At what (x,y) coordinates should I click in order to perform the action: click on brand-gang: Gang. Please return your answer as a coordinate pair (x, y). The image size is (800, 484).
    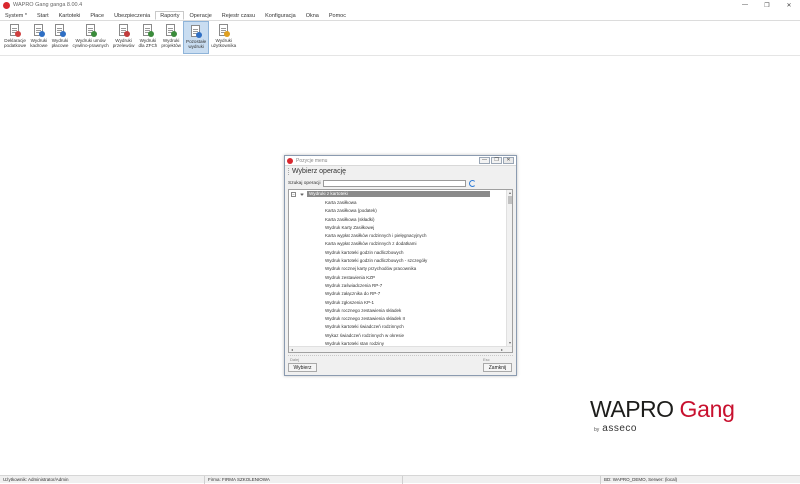
    Looking at the image, I should click on (707, 409).